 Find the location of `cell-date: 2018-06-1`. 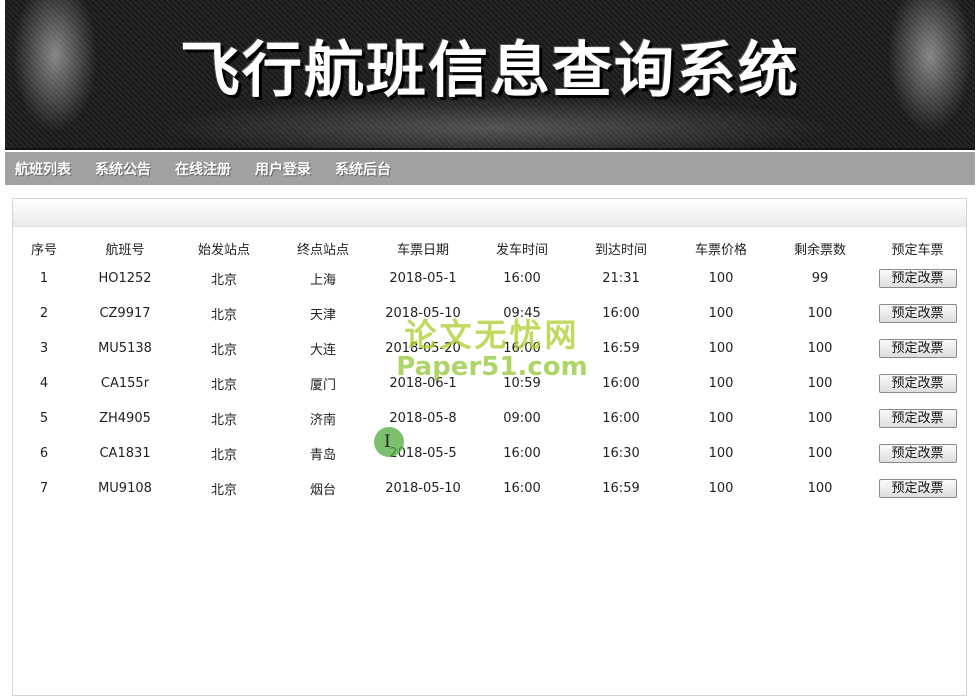

cell-date: 2018-06-1 is located at coordinates (423, 383).